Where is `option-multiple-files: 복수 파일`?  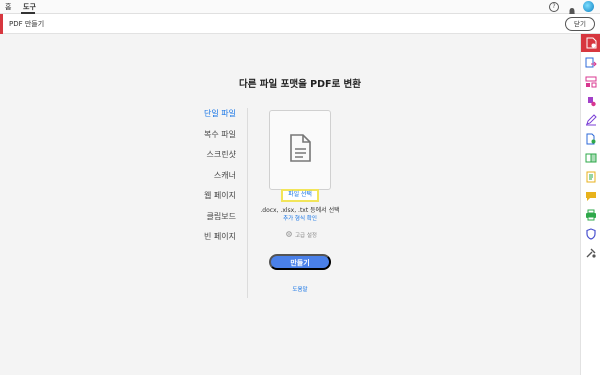
option-multiple-files: 복수 파일 is located at coordinates (198, 139).